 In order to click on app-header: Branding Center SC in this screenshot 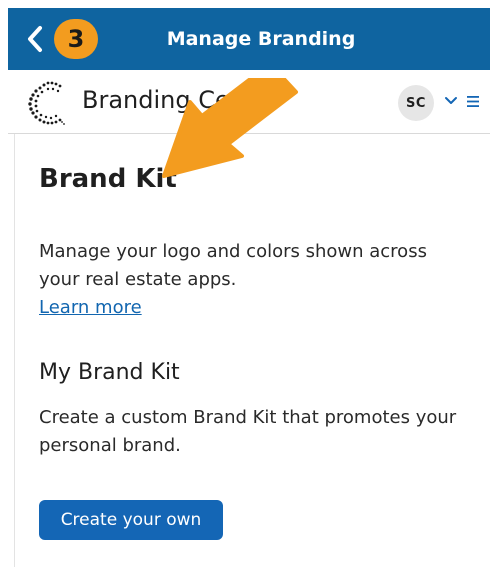, I will do `click(249, 102)`.